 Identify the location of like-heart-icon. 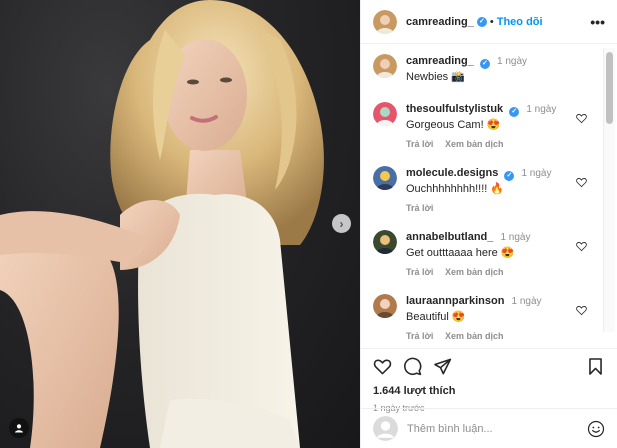
(382, 366).